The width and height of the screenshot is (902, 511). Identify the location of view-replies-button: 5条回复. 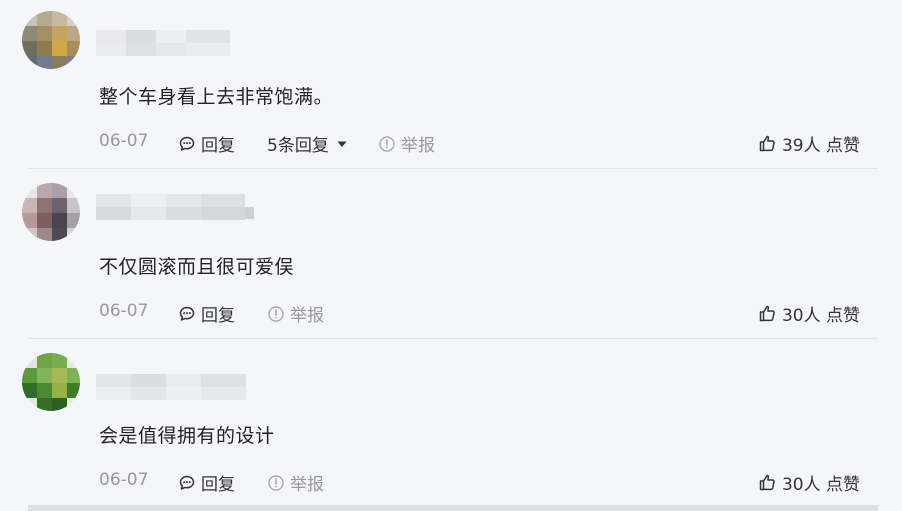
(308, 143).